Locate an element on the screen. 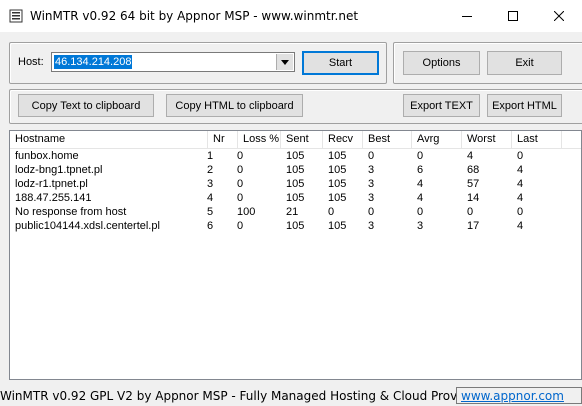 Image resolution: width=582 pixels, height=406 pixels. table-row: funbox.home 1 0 105 105 0 0 4 0 is located at coordinates (295, 156).